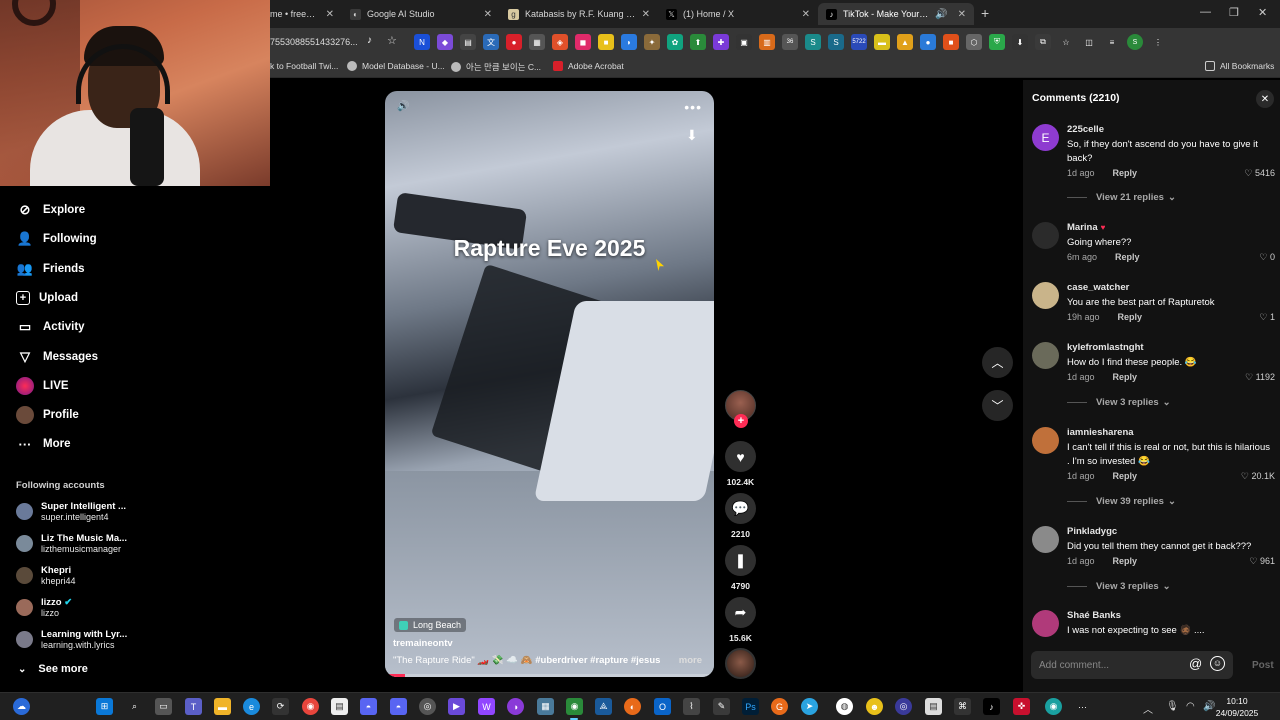 The width and height of the screenshot is (1280, 720). I want to click on following-account: lizzo ✔ lizzo, so click(44, 607).